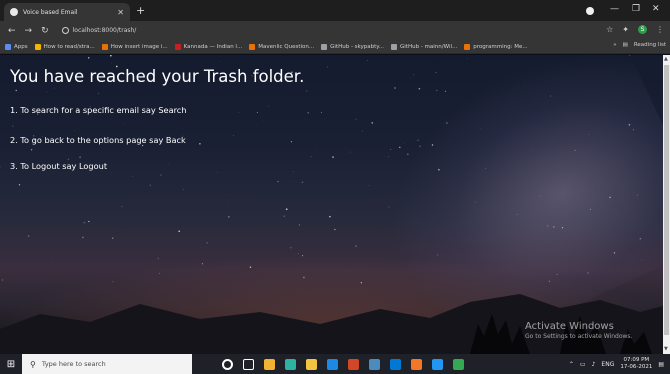 The height and width of the screenshot is (374, 670). Describe the element at coordinates (65, 30) in the screenshot. I see `site-info-icon` at that location.